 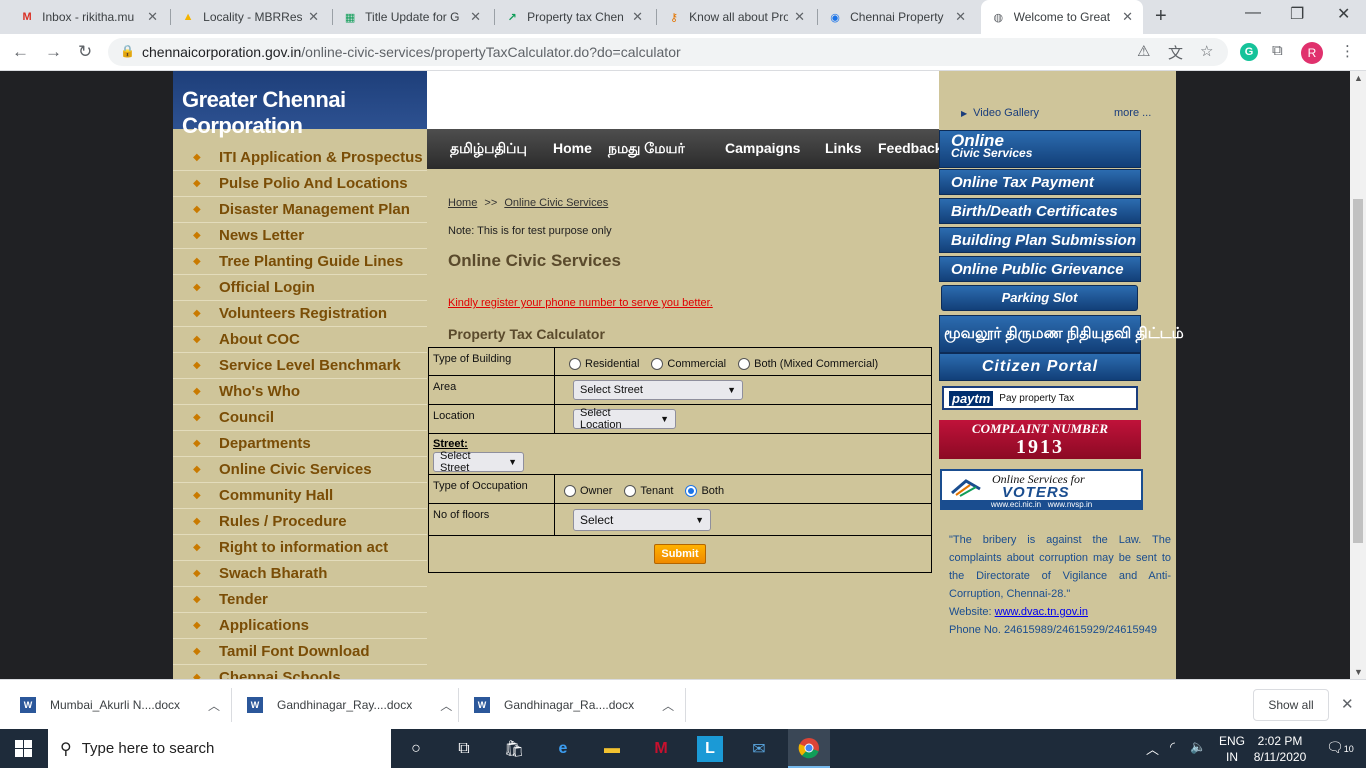 I want to click on taskbar-search: ⚲ Type here to search, so click(x=219, y=748).